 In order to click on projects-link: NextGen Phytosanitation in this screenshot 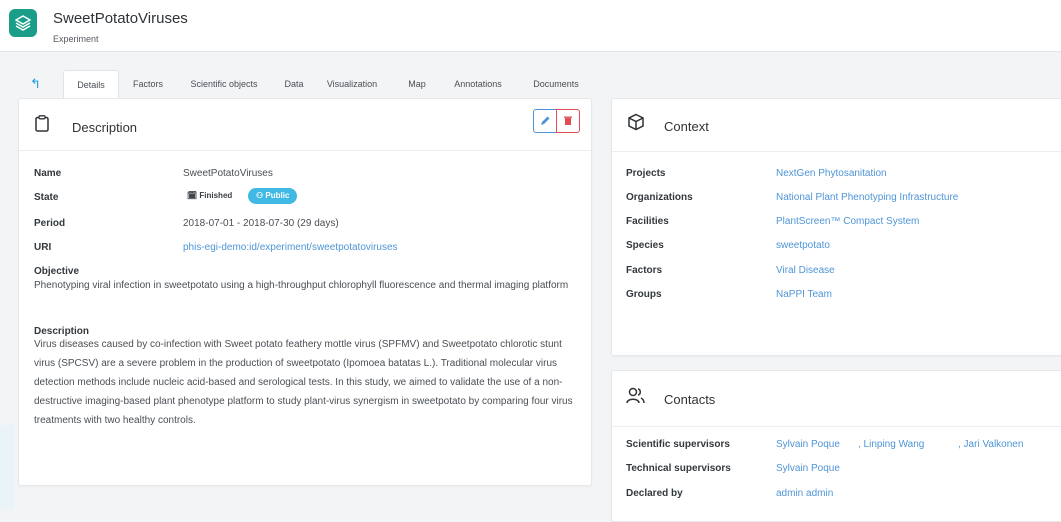, I will do `click(831, 173)`.